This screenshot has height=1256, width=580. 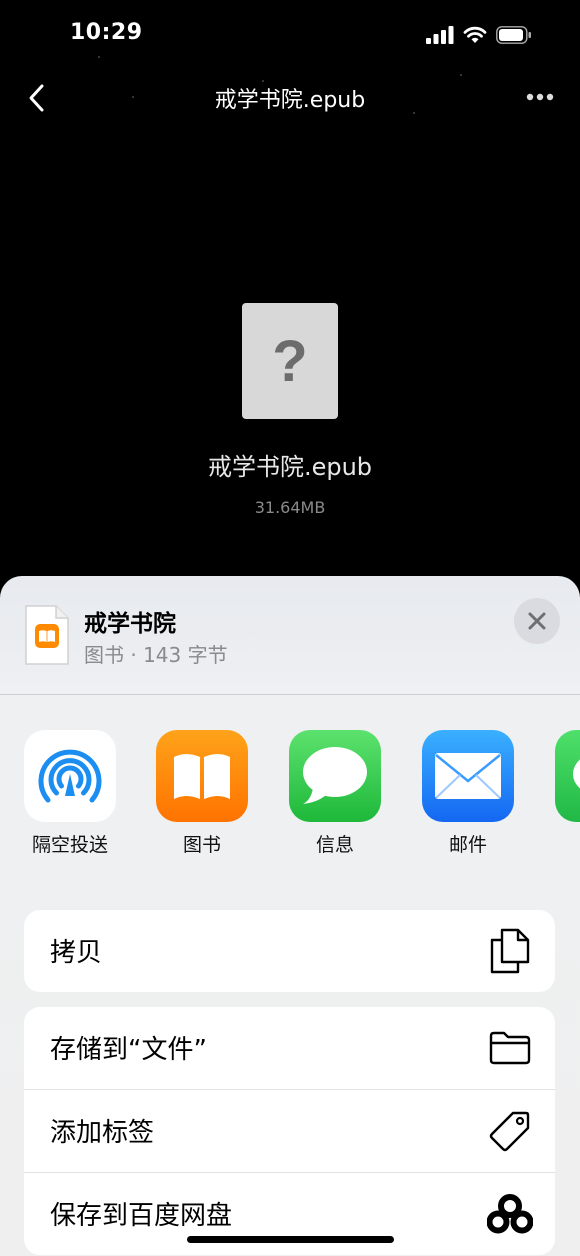 I want to click on app-label: 信息, so click(x=334, y=845).